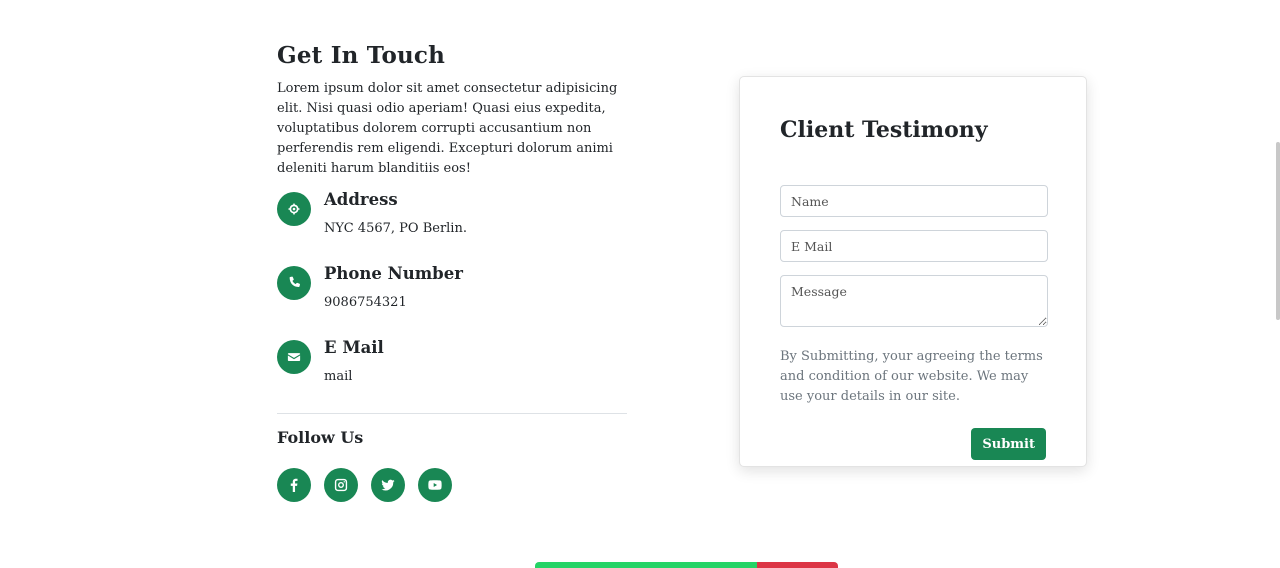 This screenshot has width=1280, height=568. What do you see at coordinates (294, 357) in the screenshot?
I see `envelope-icon` at bounding box center [294, 357].